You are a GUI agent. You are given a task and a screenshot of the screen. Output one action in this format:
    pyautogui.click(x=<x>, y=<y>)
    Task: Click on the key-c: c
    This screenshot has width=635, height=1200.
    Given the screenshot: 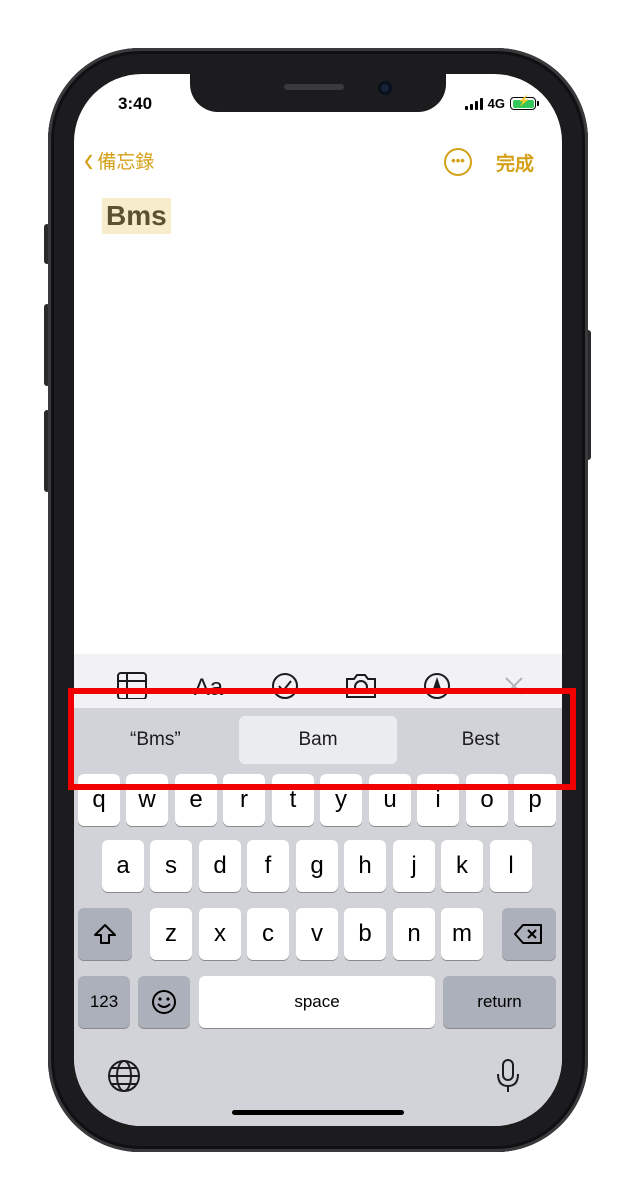 What is the action you would take?
    pyautogui.click(x=268, y=934)
    